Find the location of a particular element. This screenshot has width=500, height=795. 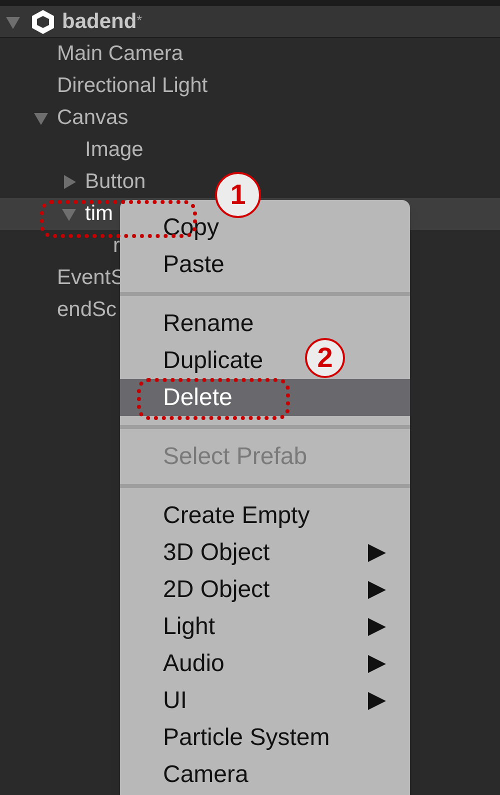

menu-item: Particle System is located at coordinates (229, 737).